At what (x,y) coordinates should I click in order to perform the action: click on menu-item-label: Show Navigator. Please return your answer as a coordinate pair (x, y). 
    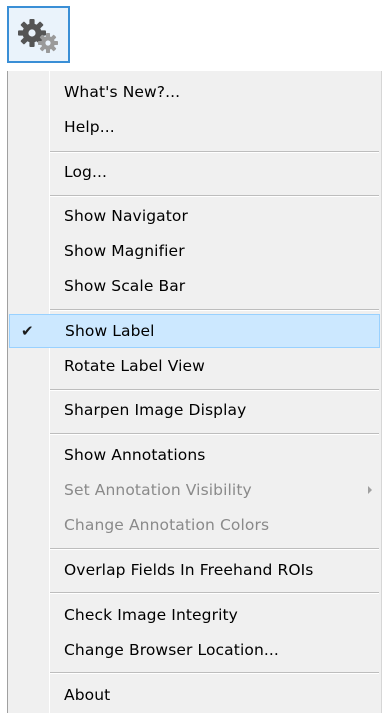
    Looking at the image, I should click on (126, 216).